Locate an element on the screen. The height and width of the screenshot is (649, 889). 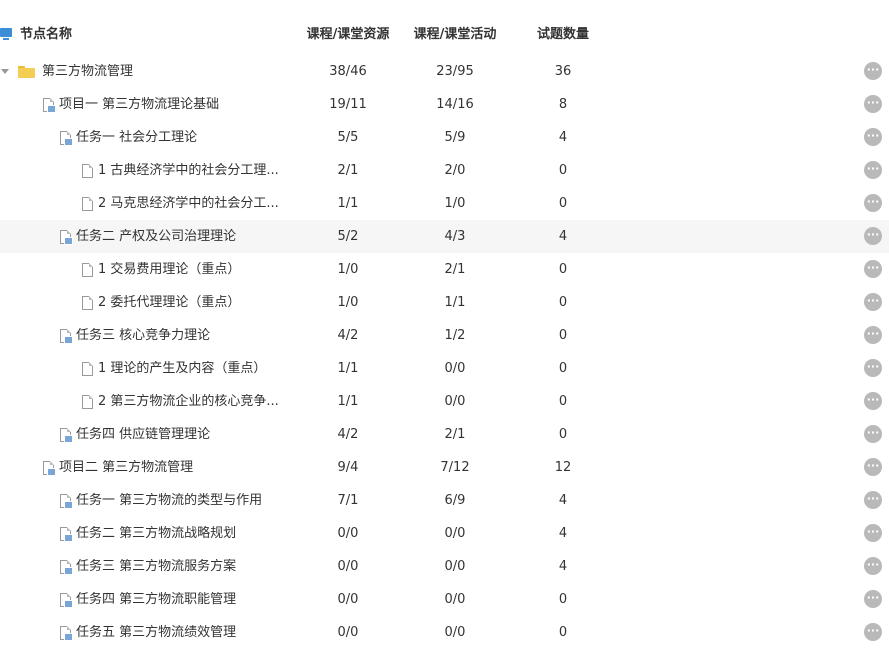
node-name: 1 交易费用理论（重点） is located at coordinates (169, 270).